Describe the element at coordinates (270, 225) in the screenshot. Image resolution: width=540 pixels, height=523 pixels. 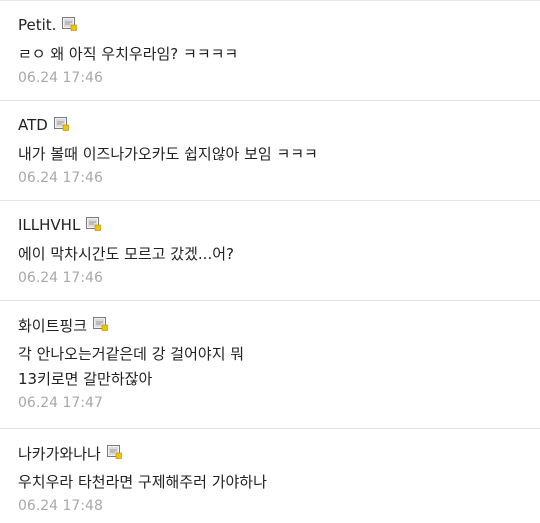
I see `comment-header: ILLHVHL` at that location.